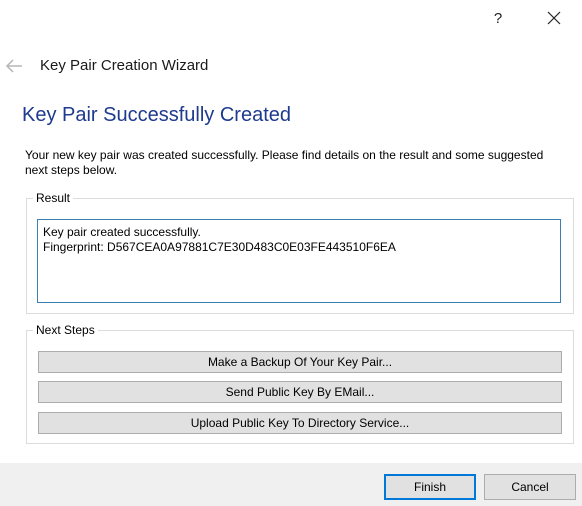  Describe the element at coordinates (53, 198) in the screenshot. I see `result-group-label: Result` at that location.